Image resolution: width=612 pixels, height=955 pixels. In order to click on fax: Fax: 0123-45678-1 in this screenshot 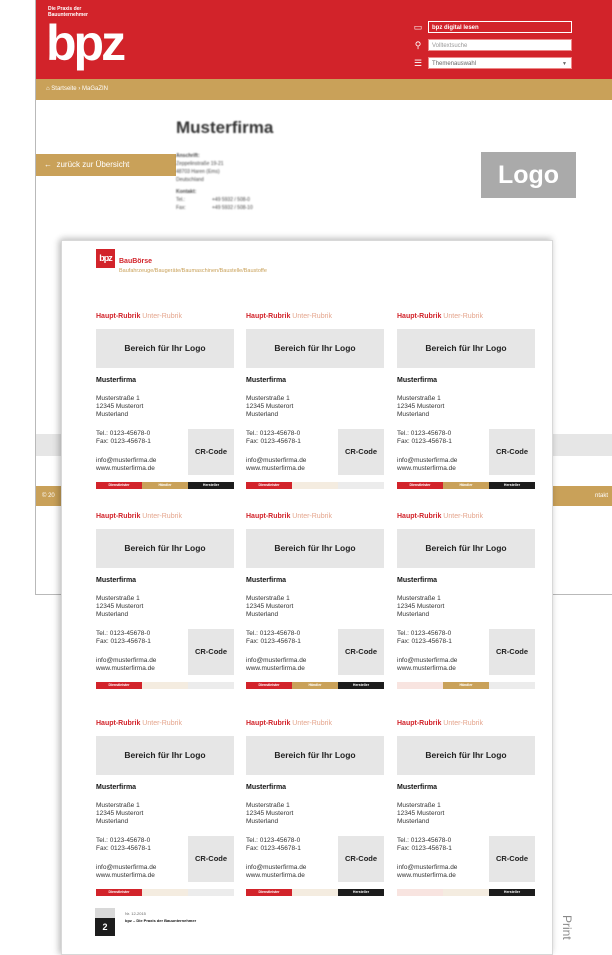, I will do `click(273, 848)`.